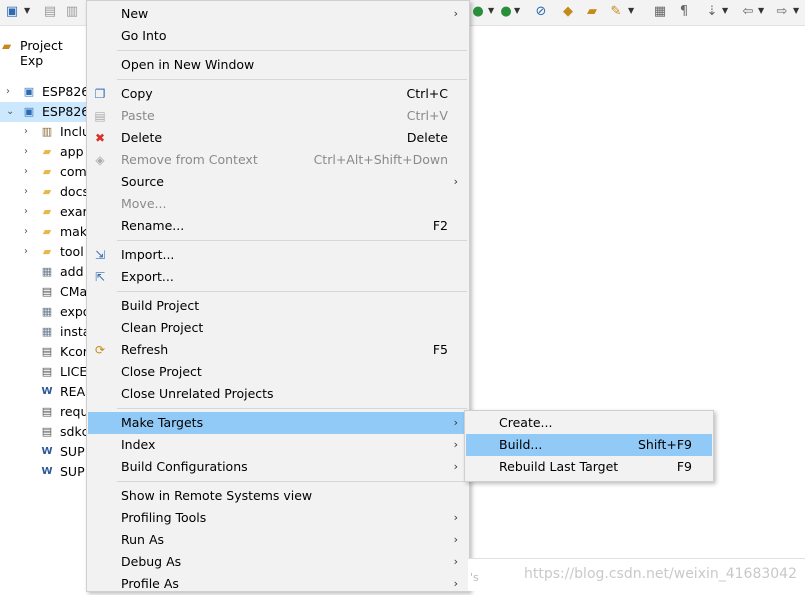 This screenshot has width=805, height=595. Describe the element at coordinates (44, 52) in the screenshot. I see `project-explorer-tab: ▰ Project Exp` at that location.